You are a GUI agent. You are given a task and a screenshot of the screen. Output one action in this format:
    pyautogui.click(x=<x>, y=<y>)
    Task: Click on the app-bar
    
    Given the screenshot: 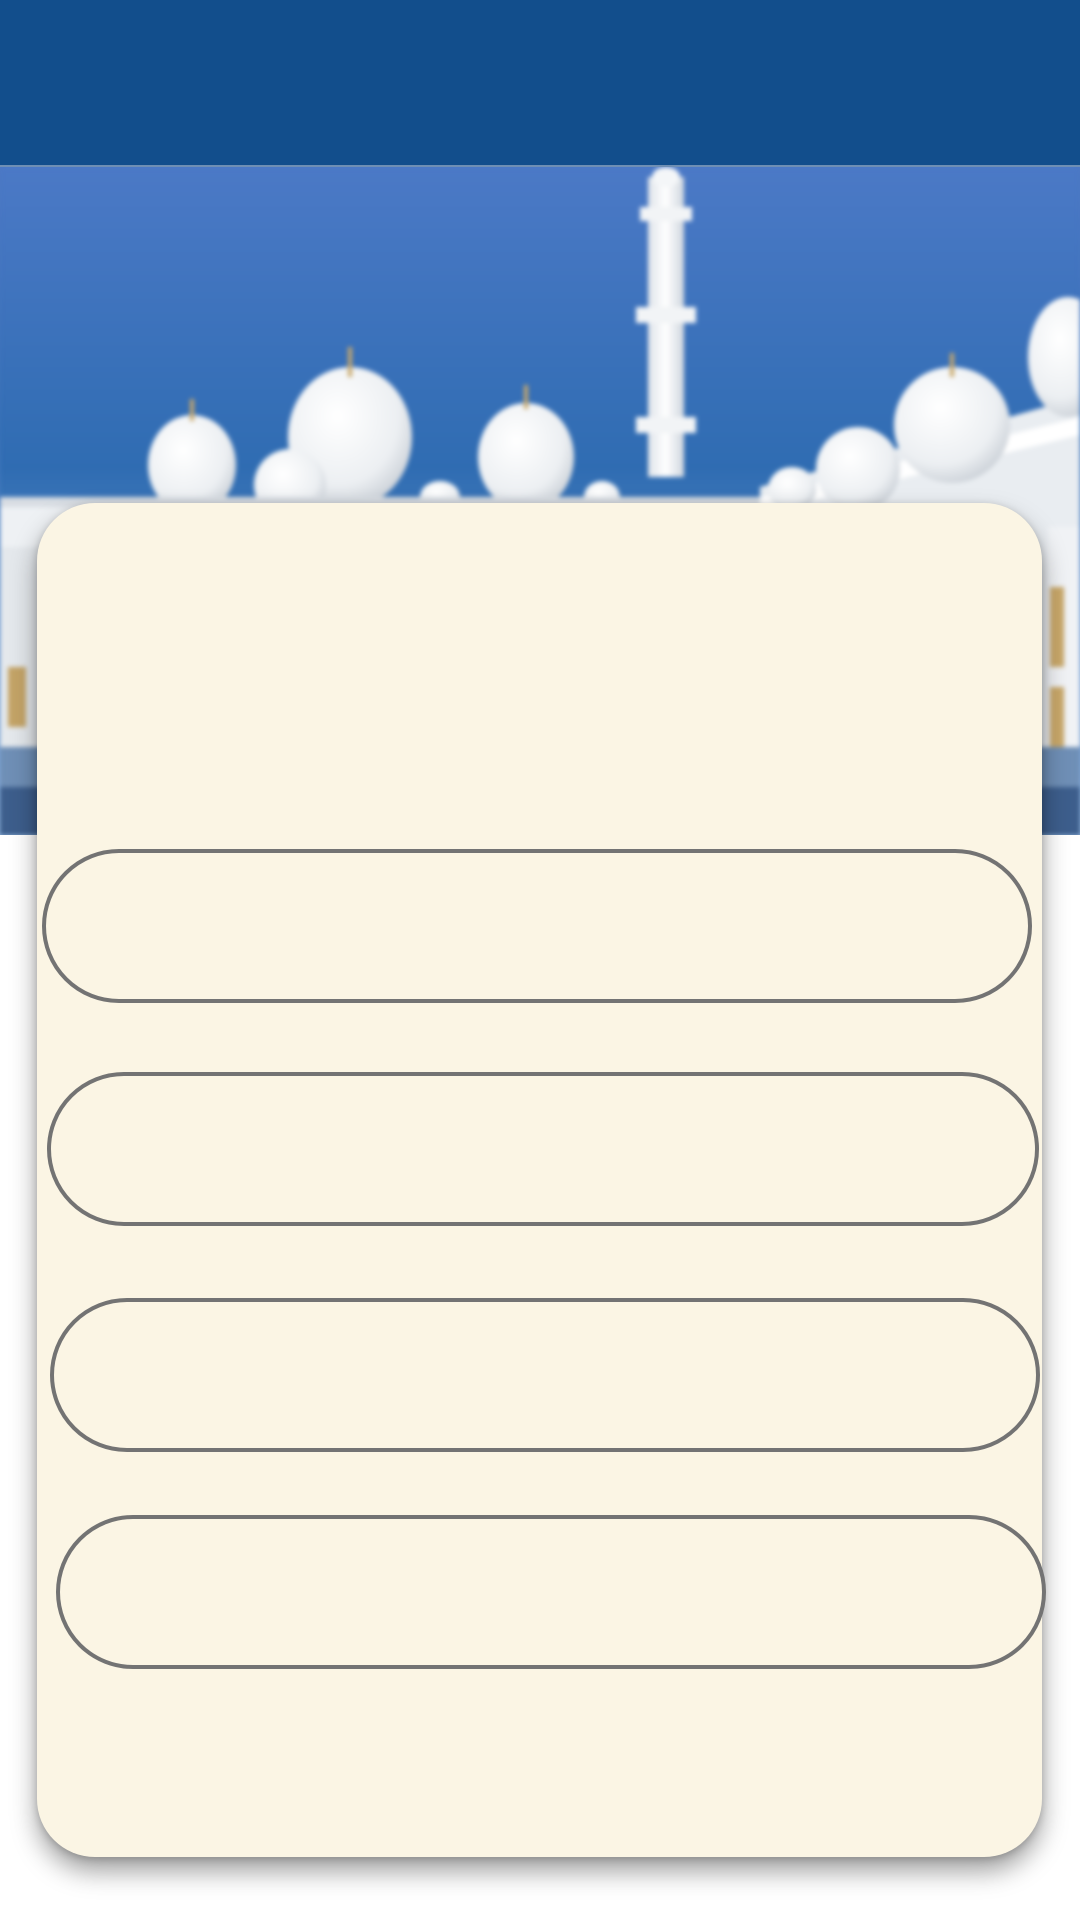 What is the action you would take?
    pyautogui.click(x=540, y=83)
    